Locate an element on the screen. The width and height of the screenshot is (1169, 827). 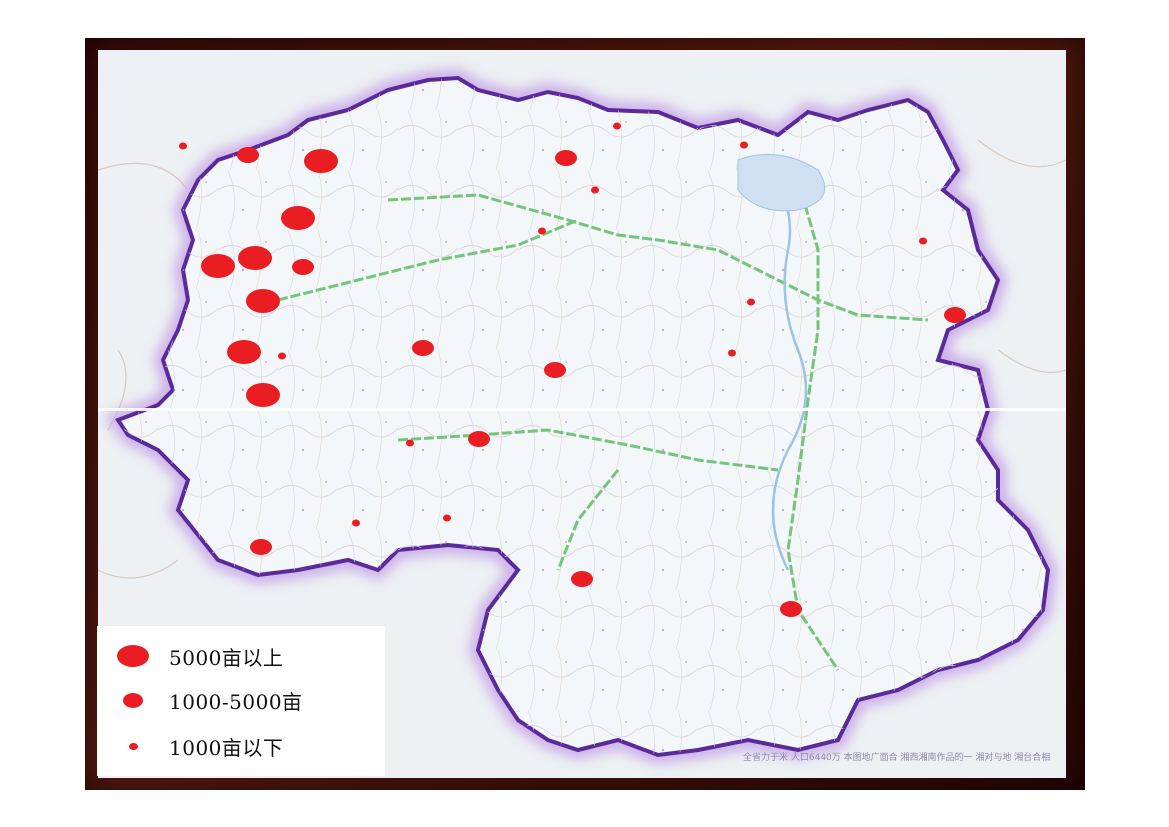
legend: 5000亩以上 1000-5000亩 1000亩以下 is located at coordinates (241, 701).